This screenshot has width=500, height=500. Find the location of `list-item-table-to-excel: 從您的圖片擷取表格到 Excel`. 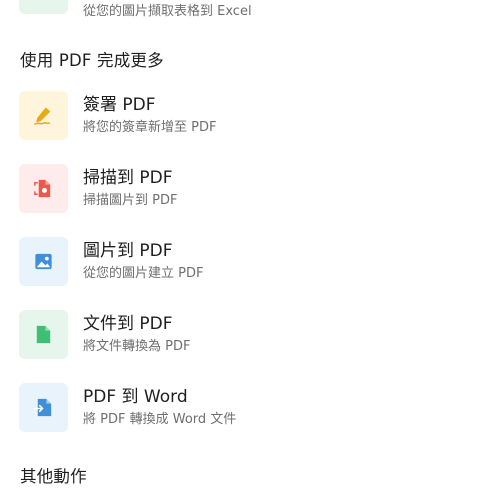

list-item-table-to-excel: 從您的圖片擷取表格到 Excel is located at coordinates (250, 9).